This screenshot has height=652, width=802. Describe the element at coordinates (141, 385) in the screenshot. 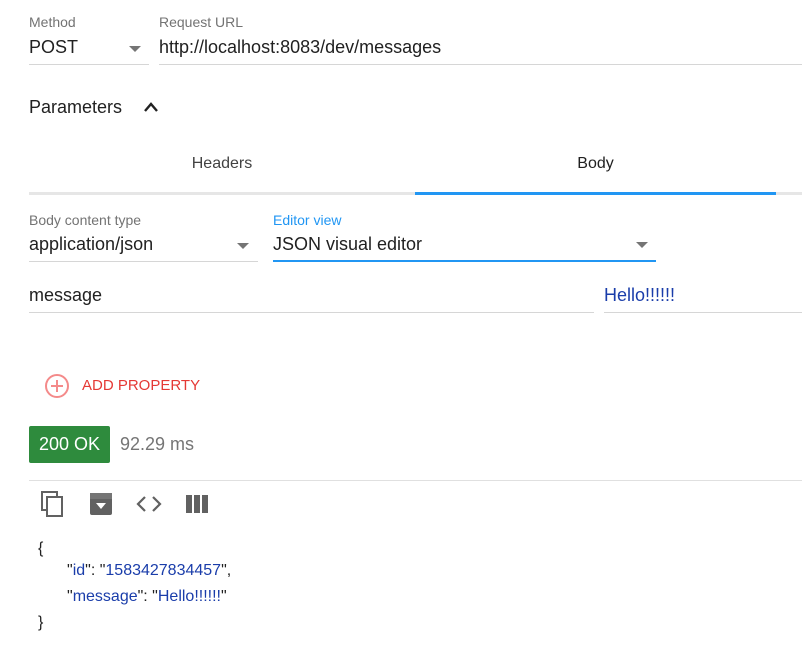

I see `add-property-label: ADD PROPERTY` at that location.